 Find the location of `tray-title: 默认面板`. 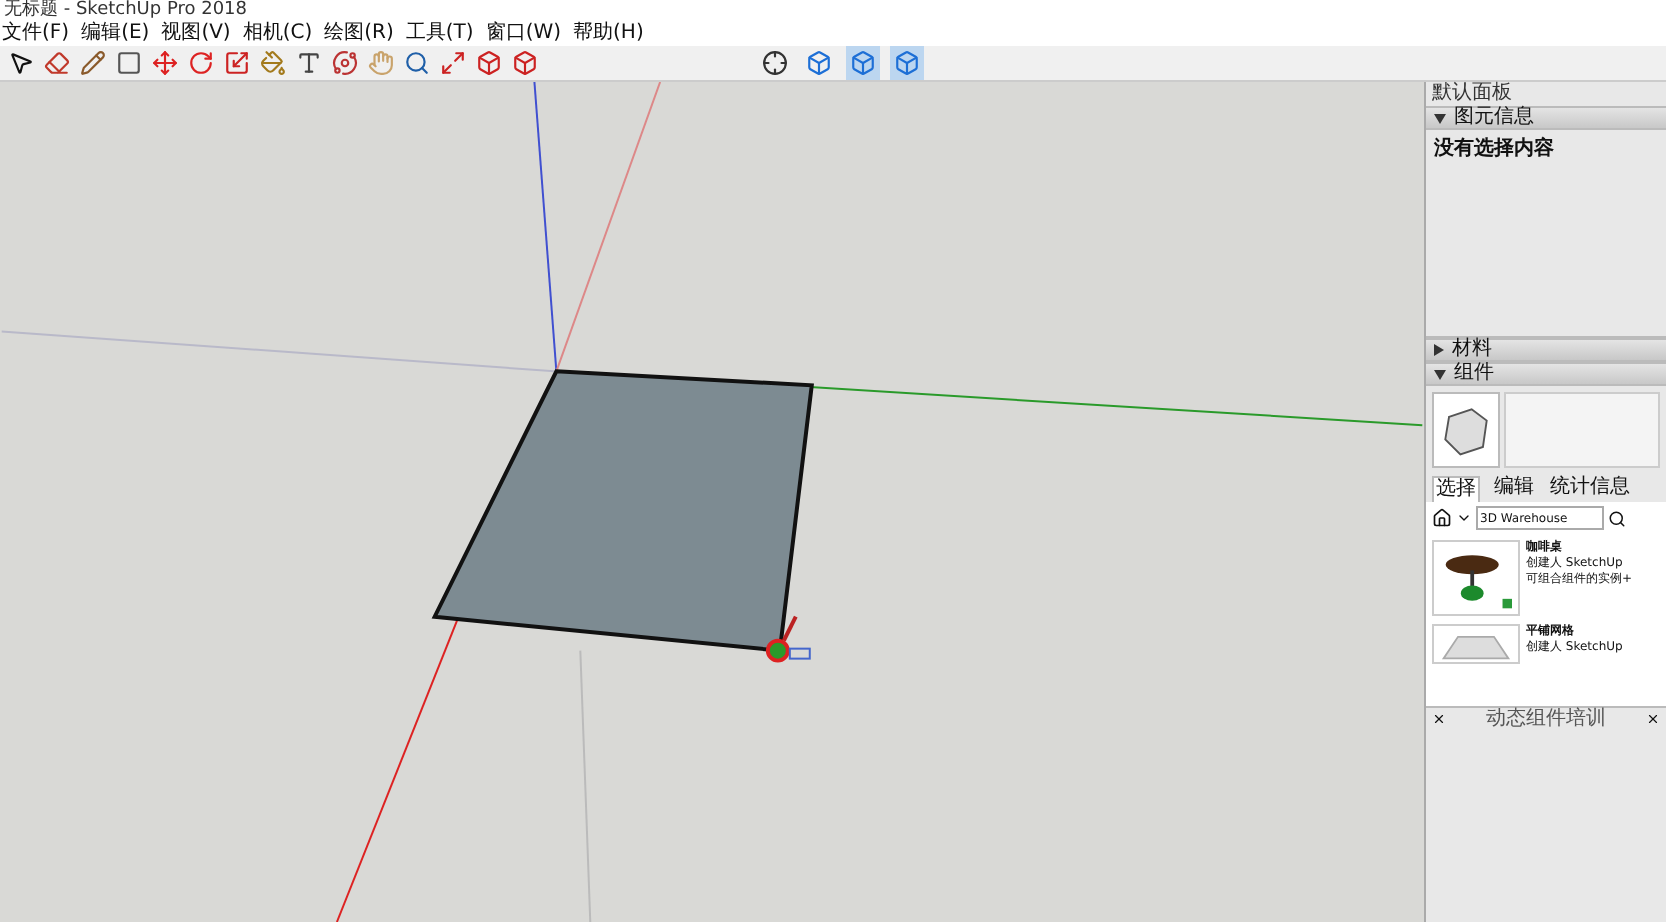

tray-title: 默认面板 is located at coordinates (1471, 94).